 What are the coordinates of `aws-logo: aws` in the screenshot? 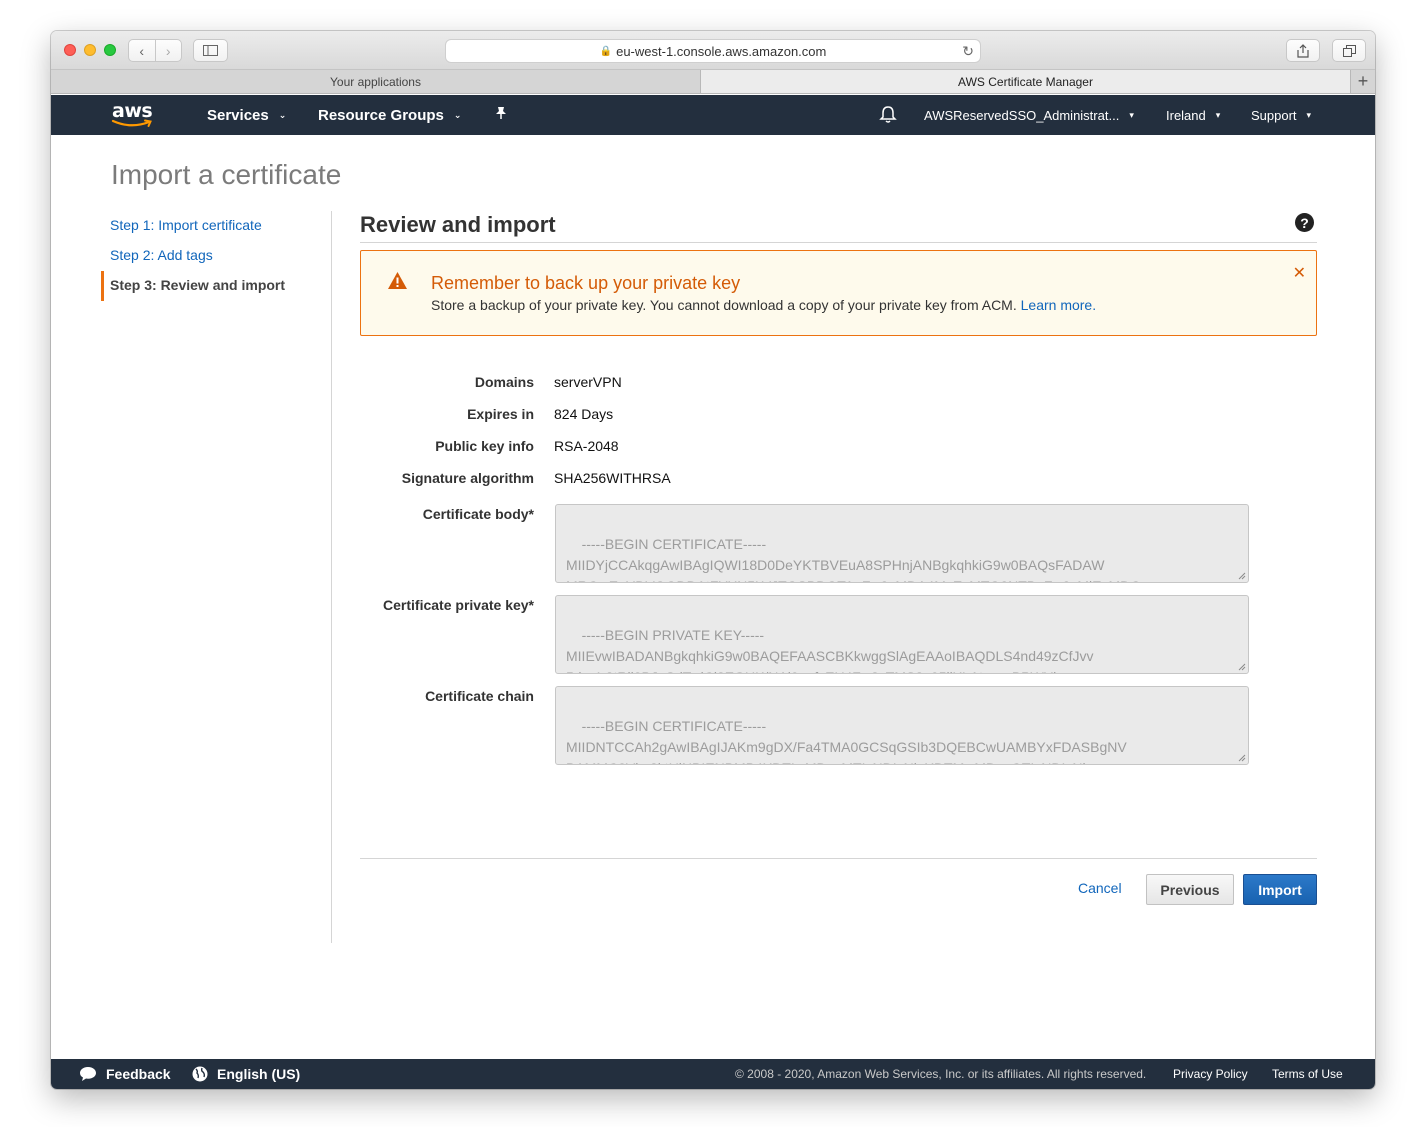 It's located at (133, 115).